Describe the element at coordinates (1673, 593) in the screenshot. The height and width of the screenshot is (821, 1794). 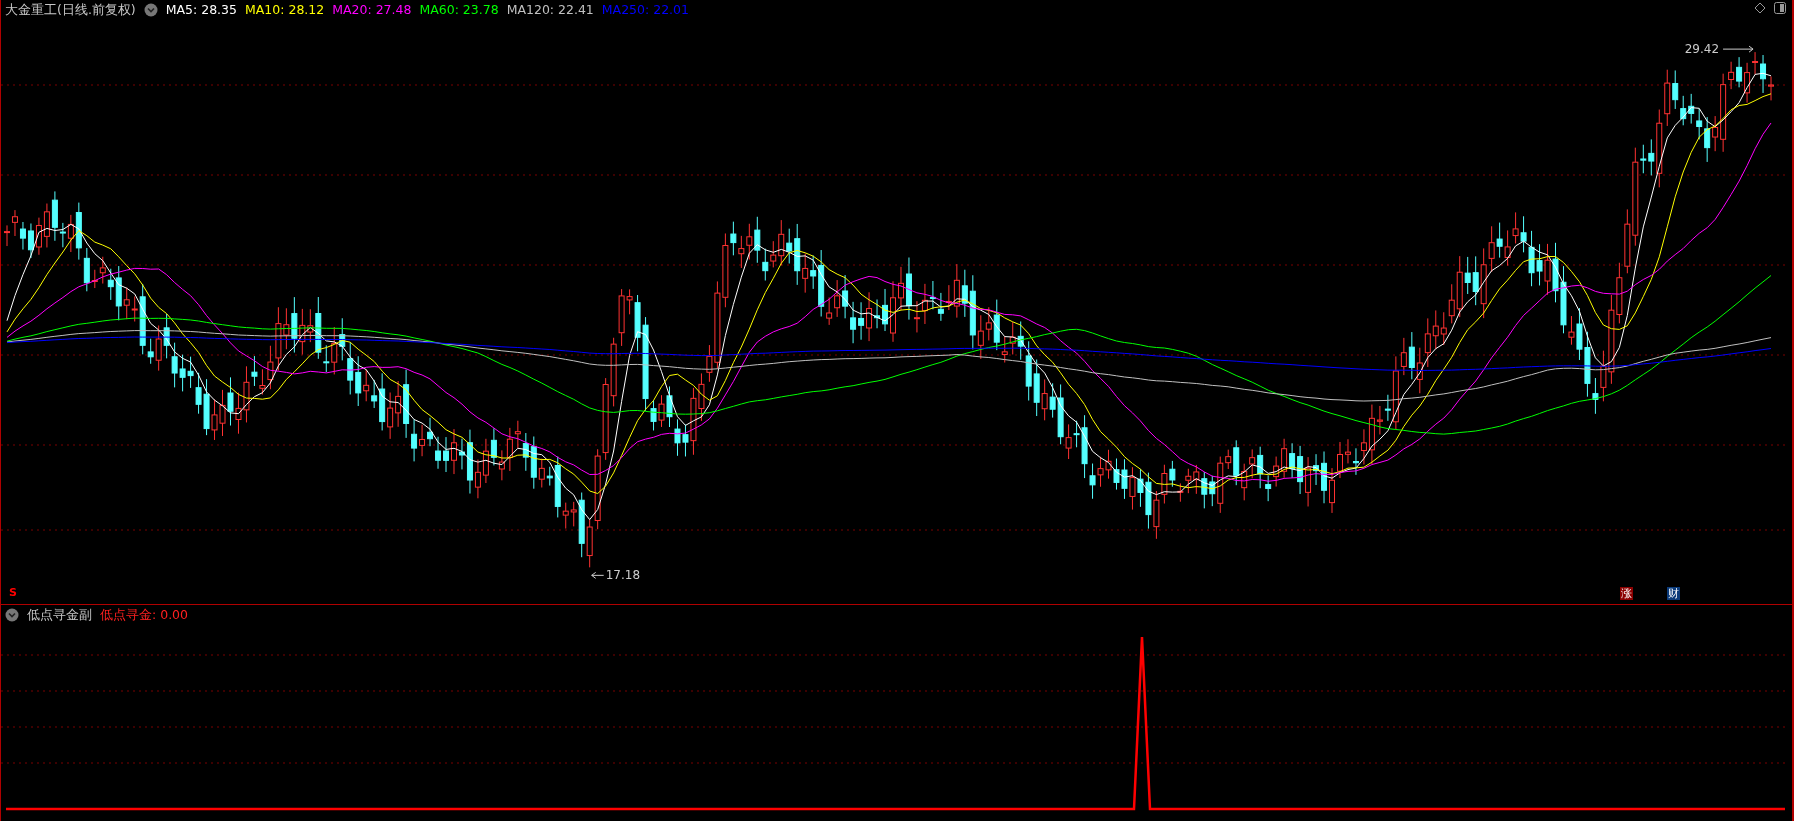
I see `event-marker: 财` at that location.